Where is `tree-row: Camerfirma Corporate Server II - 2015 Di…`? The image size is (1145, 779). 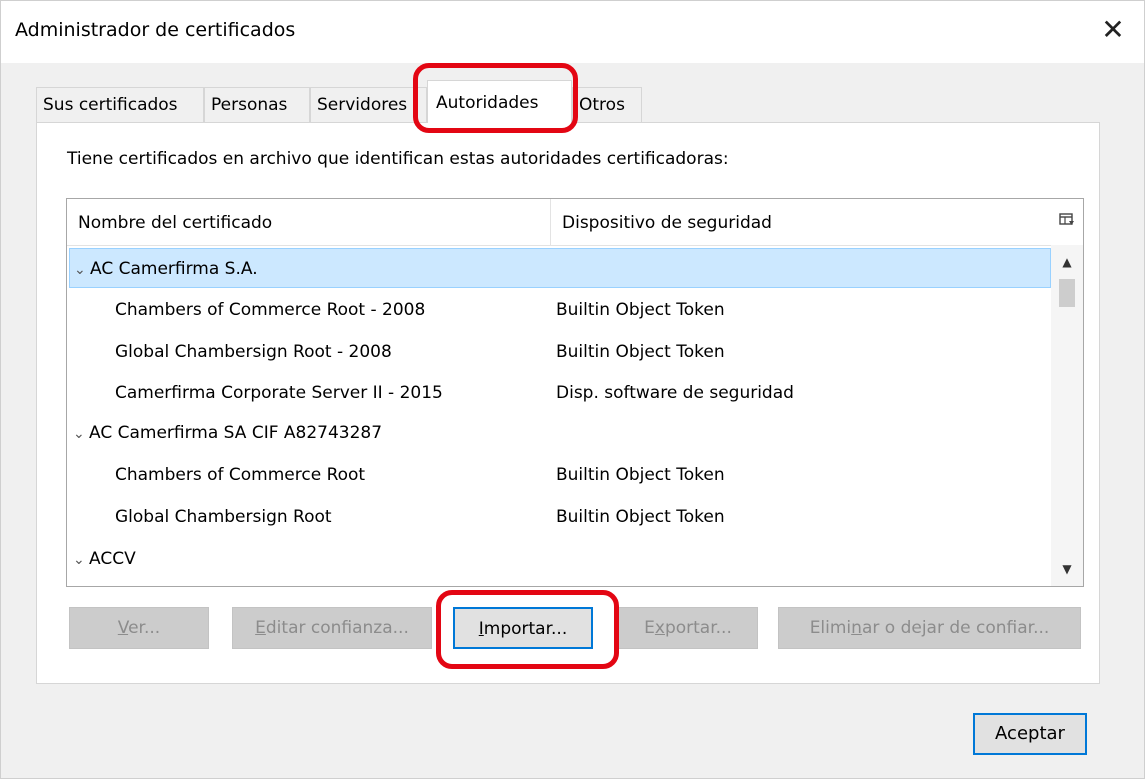
tree-row: Camerfirma Corporate Server II - 2015 Di… is located at coordinates (560, 393).